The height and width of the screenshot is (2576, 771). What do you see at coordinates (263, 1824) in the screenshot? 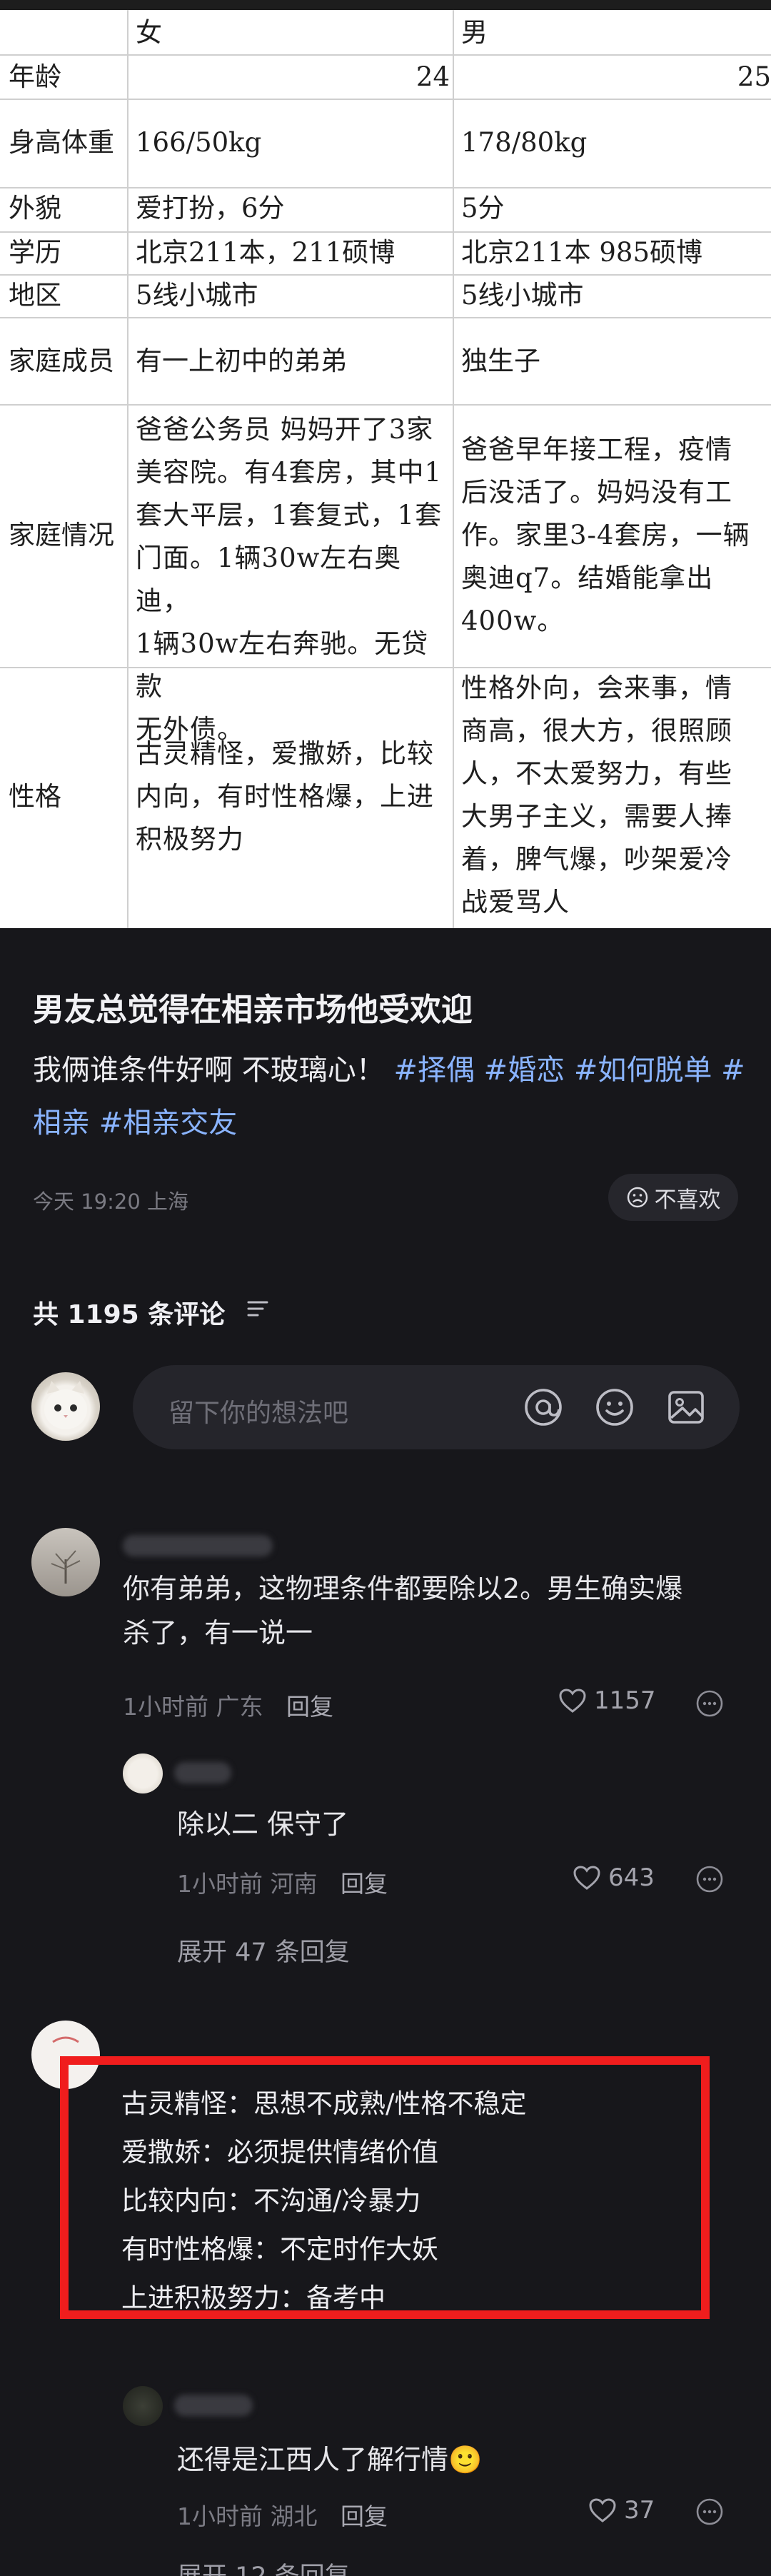
I see `reply-text: 除以二 保守了` at bounding box center [263, 1824].